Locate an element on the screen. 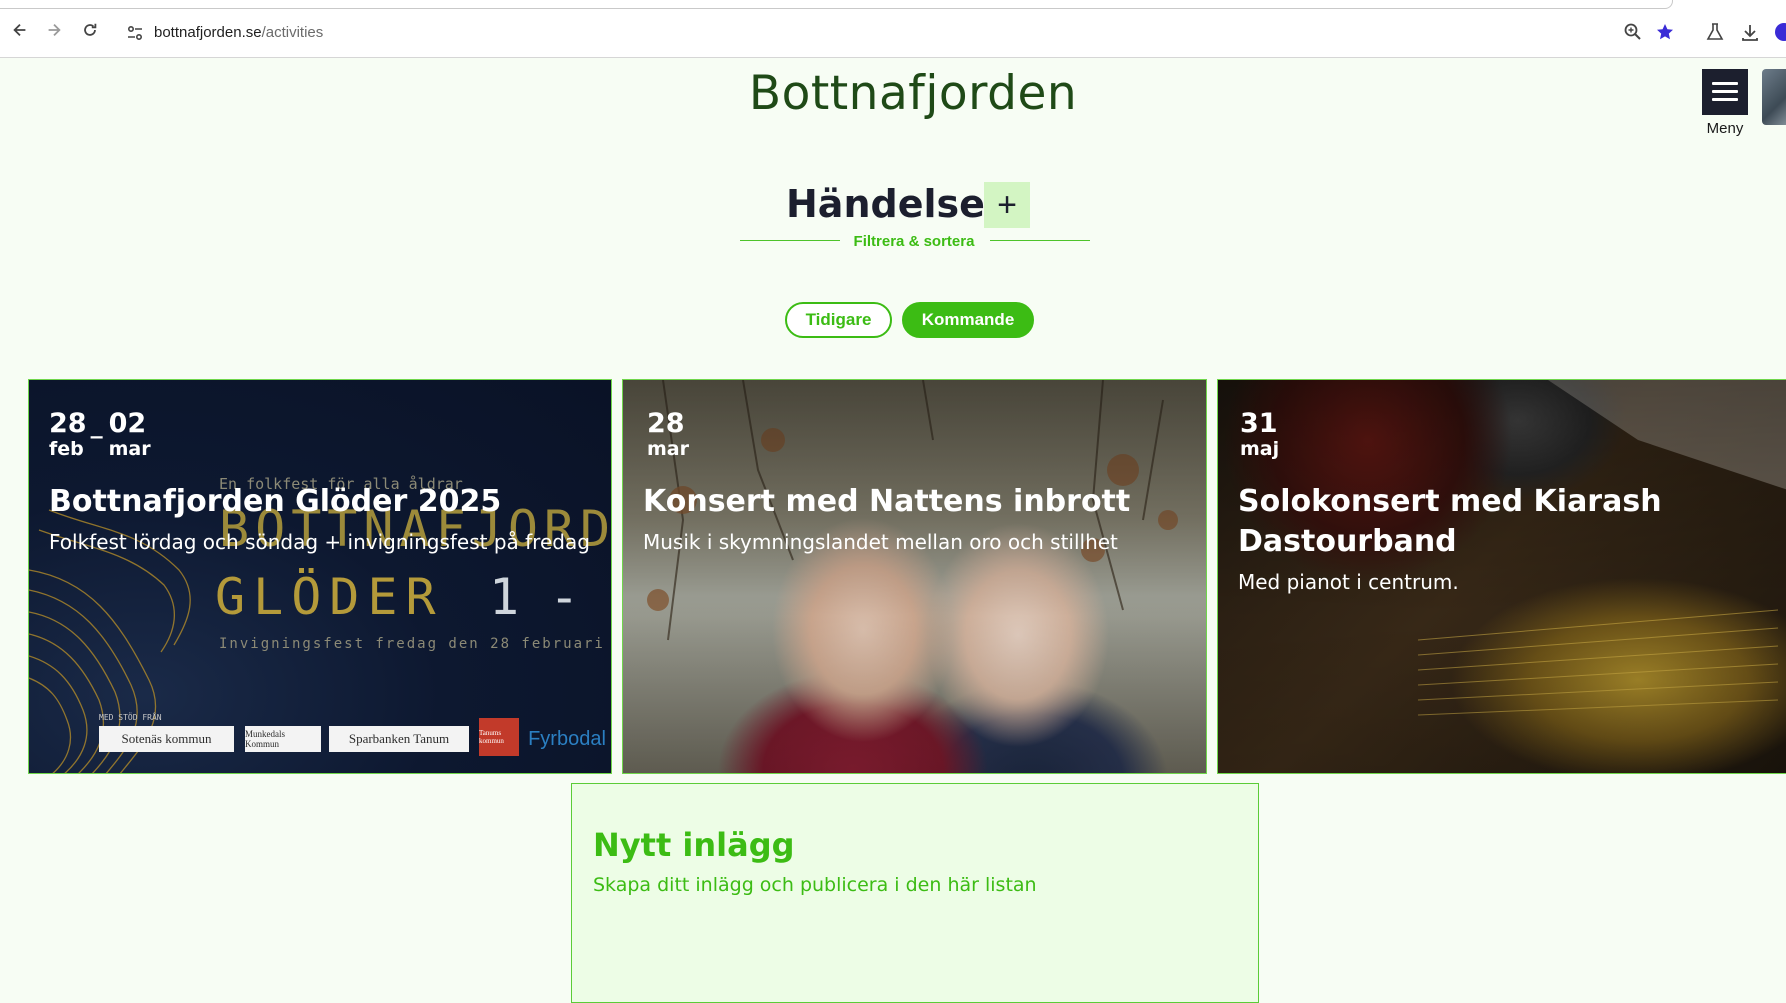 Image resolution: width=1786 pixels, height=1003 pixels. card-shade is located at coordinates (914, 576).